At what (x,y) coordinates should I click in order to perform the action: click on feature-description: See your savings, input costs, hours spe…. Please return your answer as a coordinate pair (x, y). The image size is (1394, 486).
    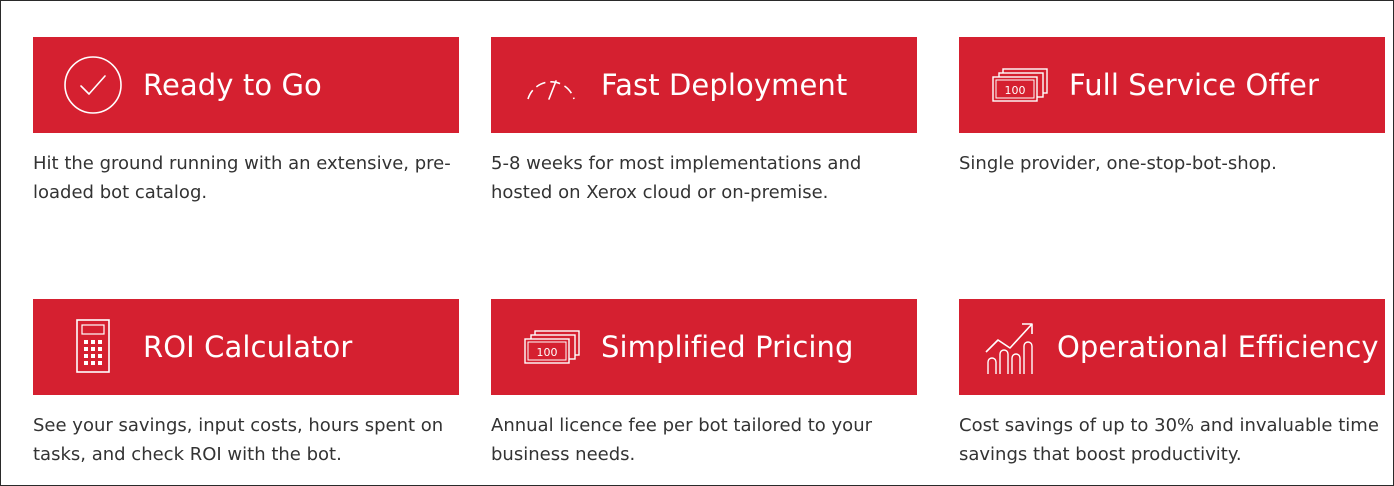
    Looking at the image, I should click on (238, 440).